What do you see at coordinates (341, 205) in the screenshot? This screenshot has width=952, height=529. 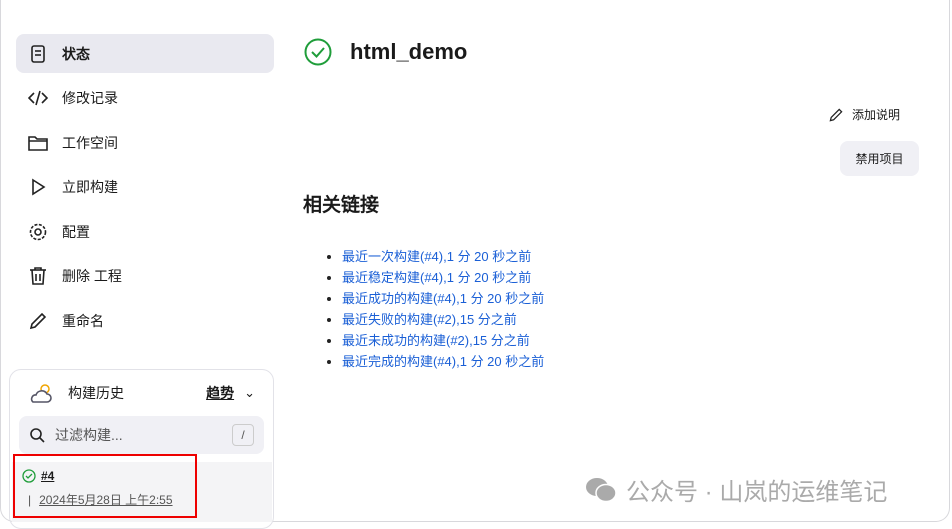 I see `related-links-title: 相关链接` at bounding box center [341, 205].